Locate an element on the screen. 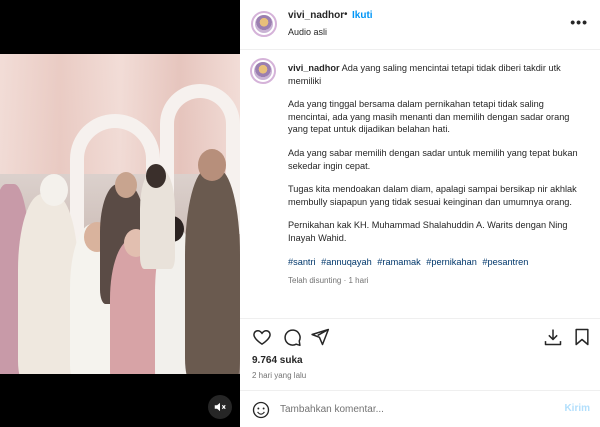 The height and width of the screenshot is (427, 600). send-icon is located at coordinates (320, 337).